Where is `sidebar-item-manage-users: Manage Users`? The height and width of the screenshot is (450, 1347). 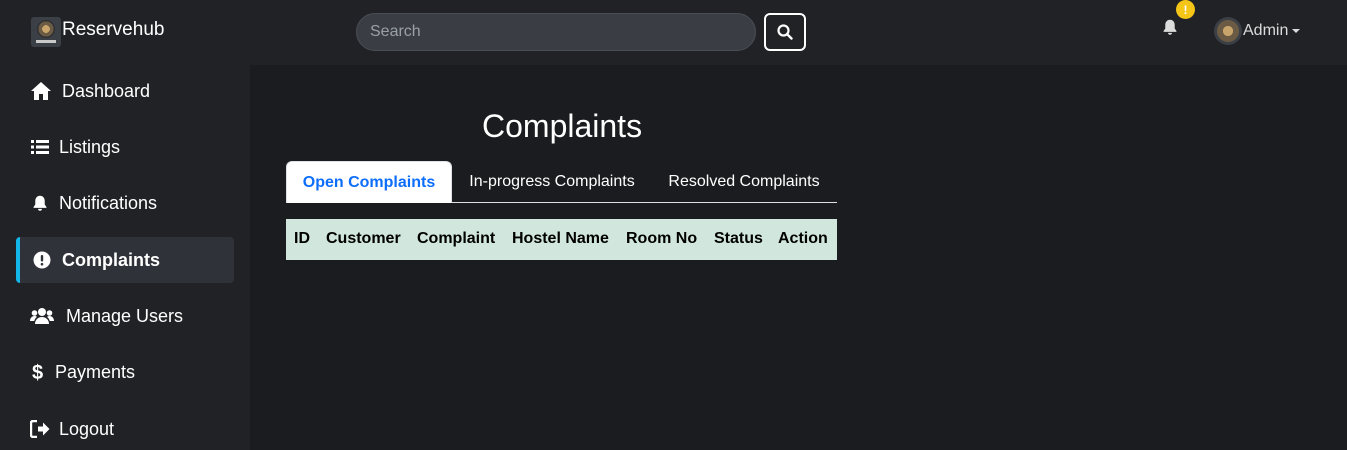 sidebar-item-manage-users: Manage Users is located at coordinates (125, 316).